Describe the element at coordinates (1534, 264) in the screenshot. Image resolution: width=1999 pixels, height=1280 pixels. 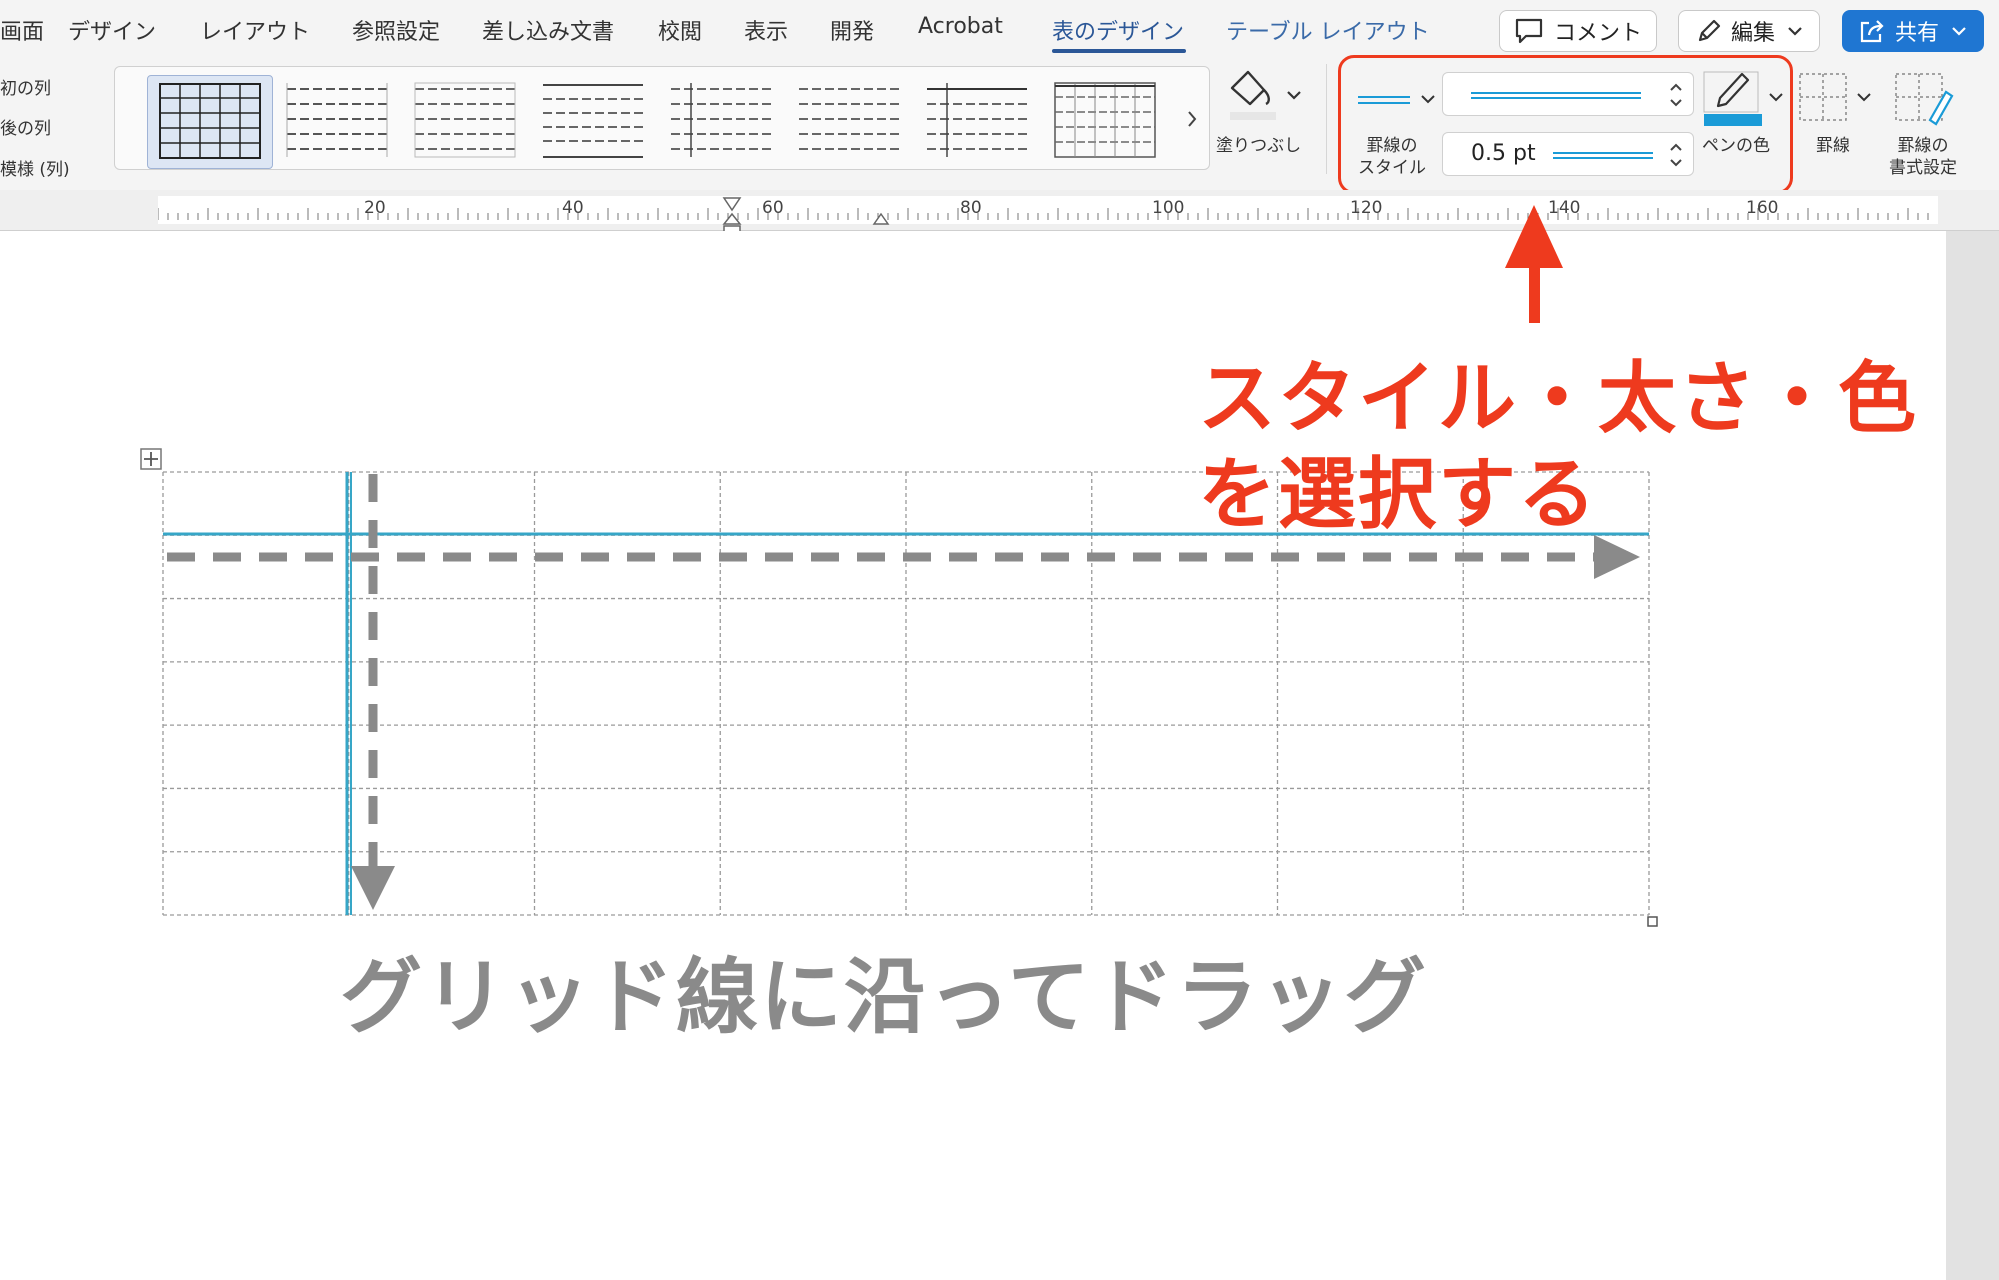
I see `annotation-arrow` at that location.